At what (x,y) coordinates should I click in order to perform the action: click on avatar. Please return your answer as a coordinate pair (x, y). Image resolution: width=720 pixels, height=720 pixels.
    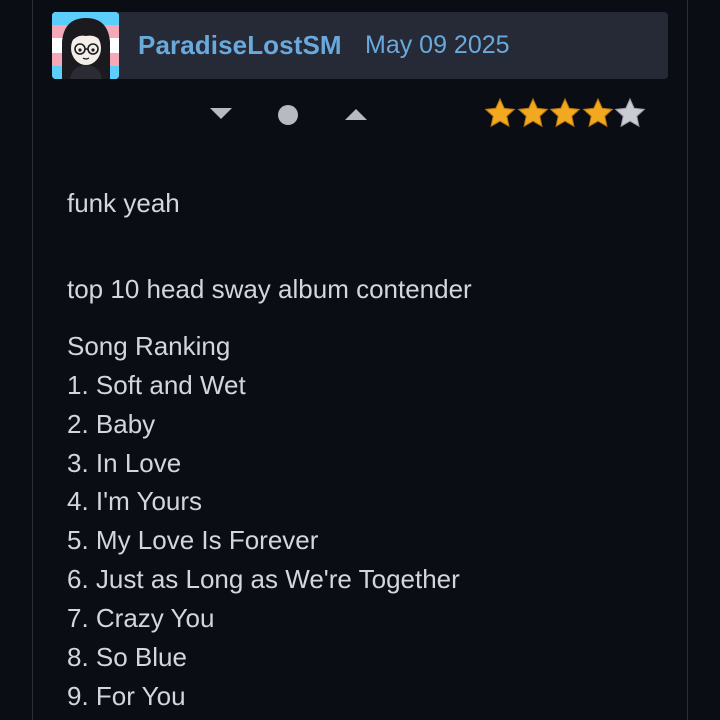
    Looking at the image, I should click on (85, 45).